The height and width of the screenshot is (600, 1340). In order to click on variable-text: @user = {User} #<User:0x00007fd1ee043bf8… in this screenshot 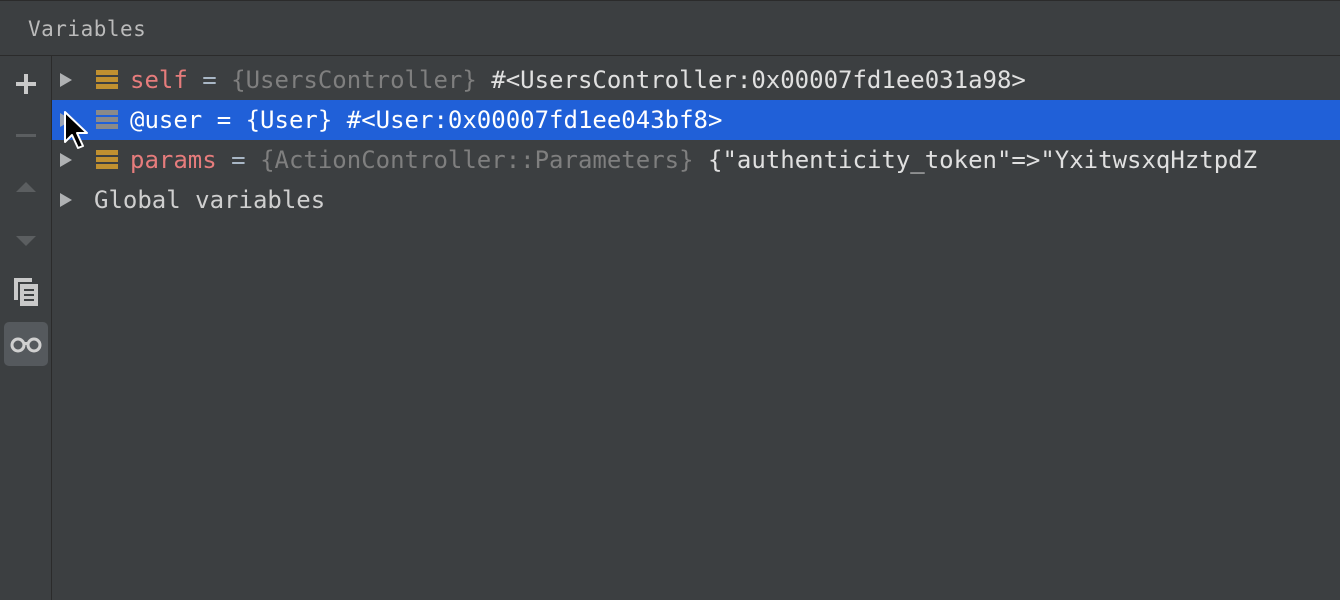, I will do `click(426, 120)`.